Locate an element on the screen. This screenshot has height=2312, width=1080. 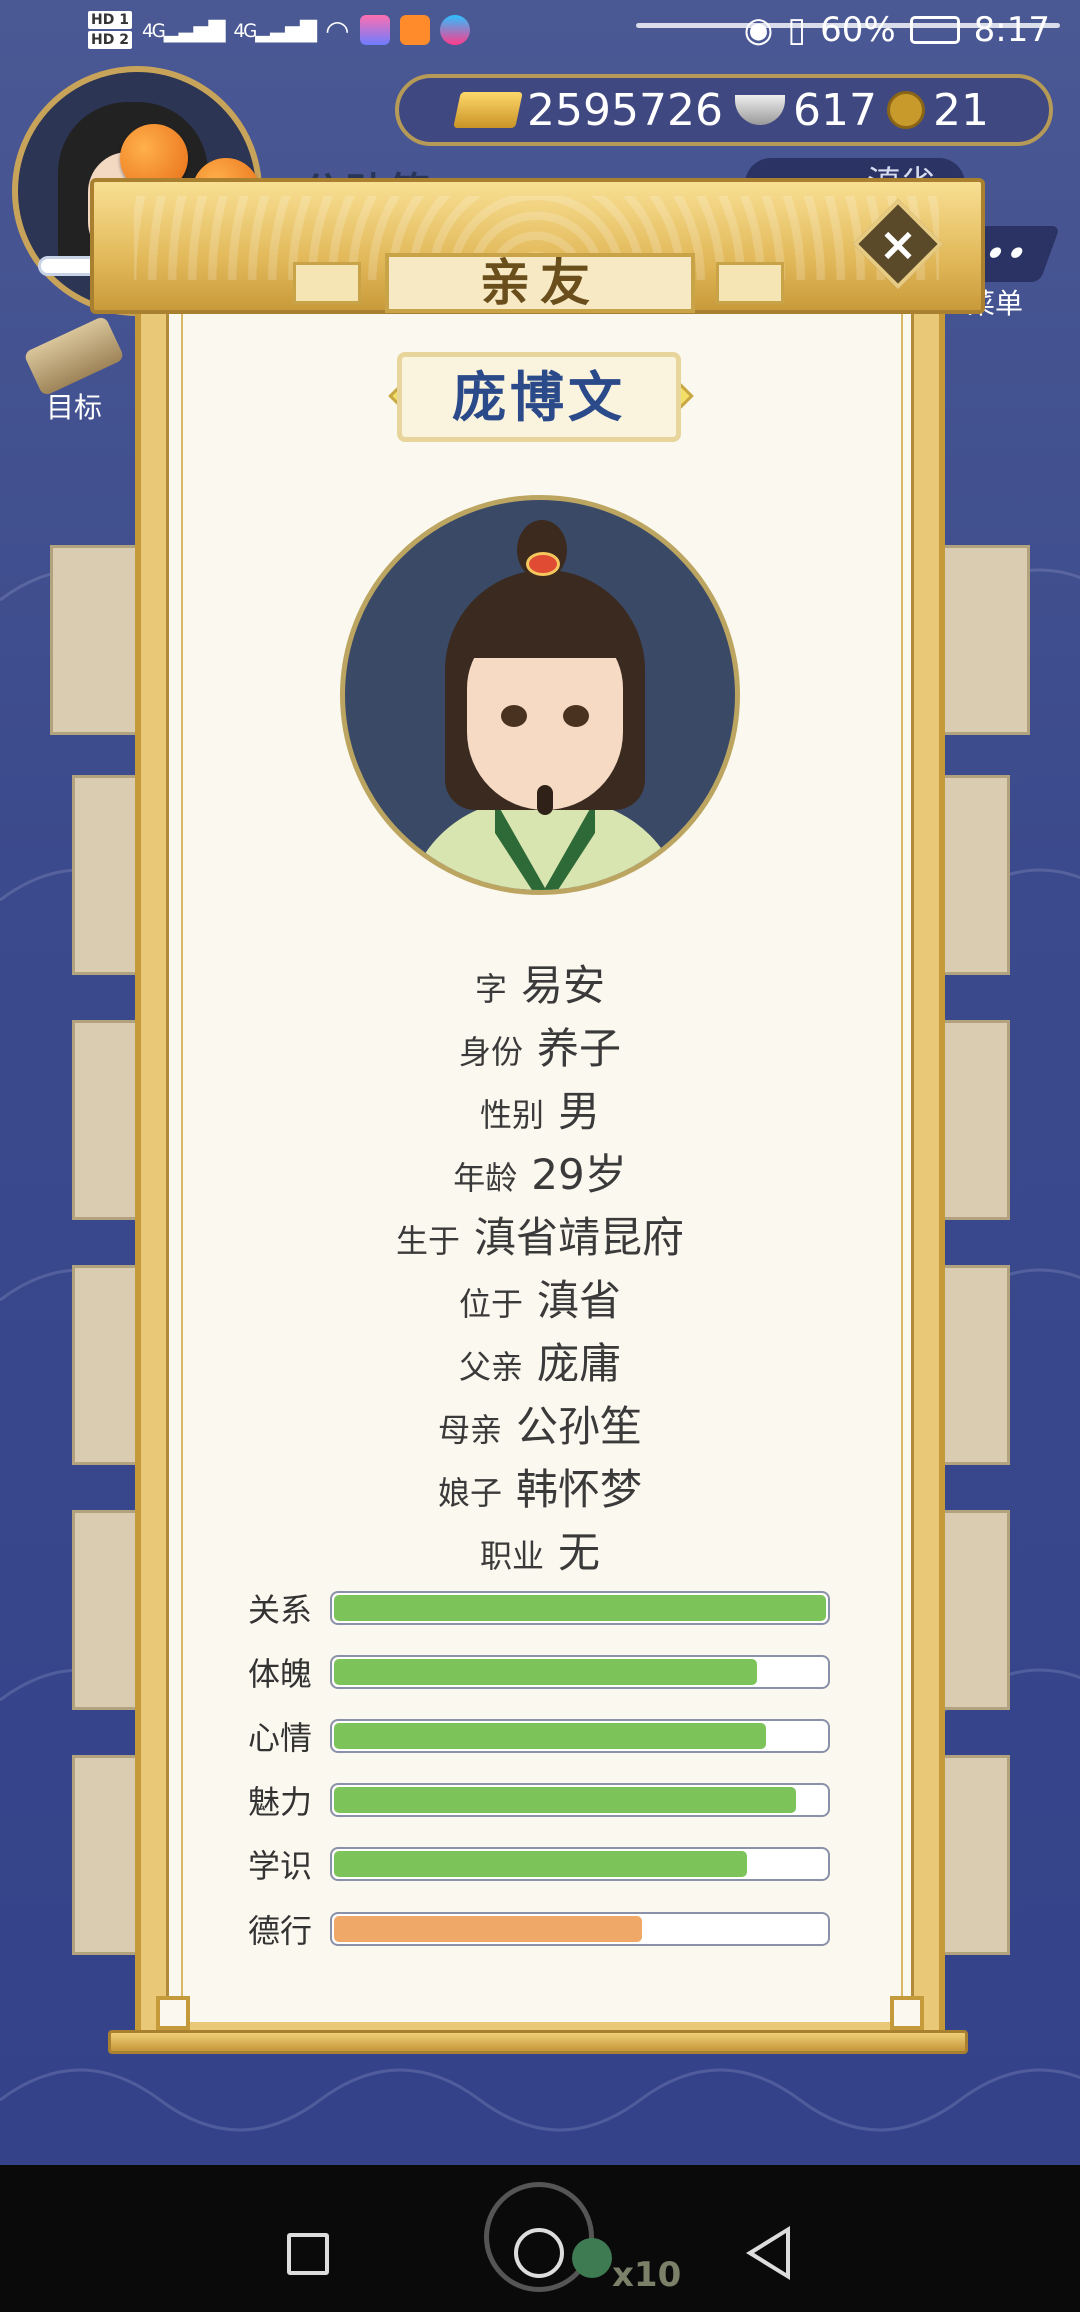
info-label: 生于 is located at coordinates (427, 1241).